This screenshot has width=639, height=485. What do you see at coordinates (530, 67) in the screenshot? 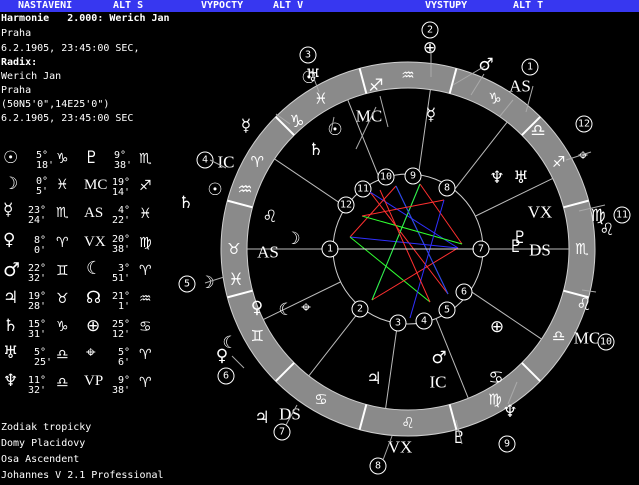
I see `outer-house-number: 1` at bounding box center [530, 67].